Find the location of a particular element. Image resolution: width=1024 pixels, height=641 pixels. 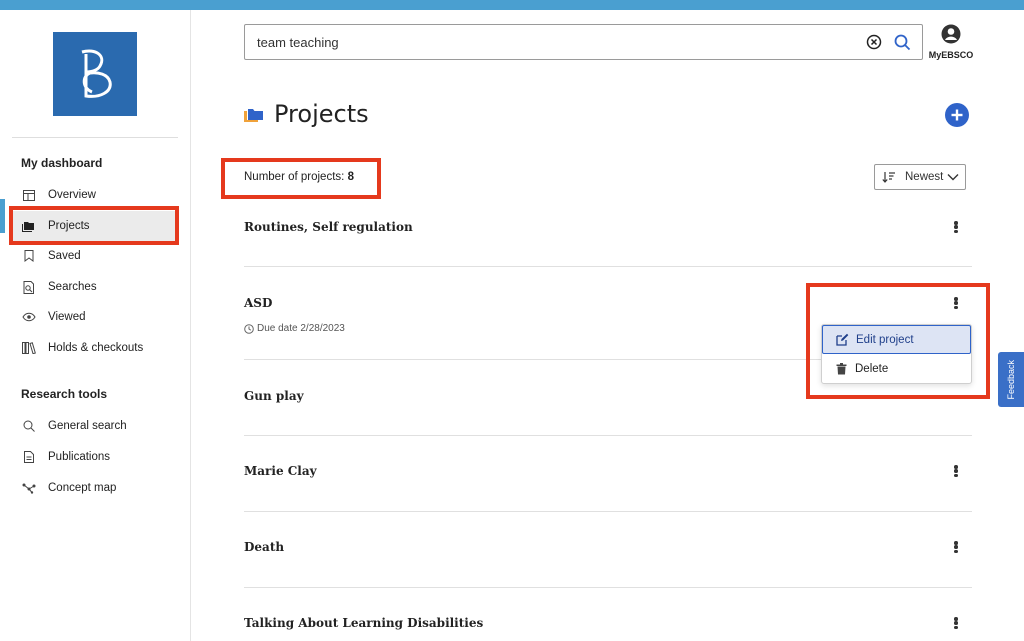

sidebar-item-holds: Holds & checkouts is located at coordinates (95, 348).